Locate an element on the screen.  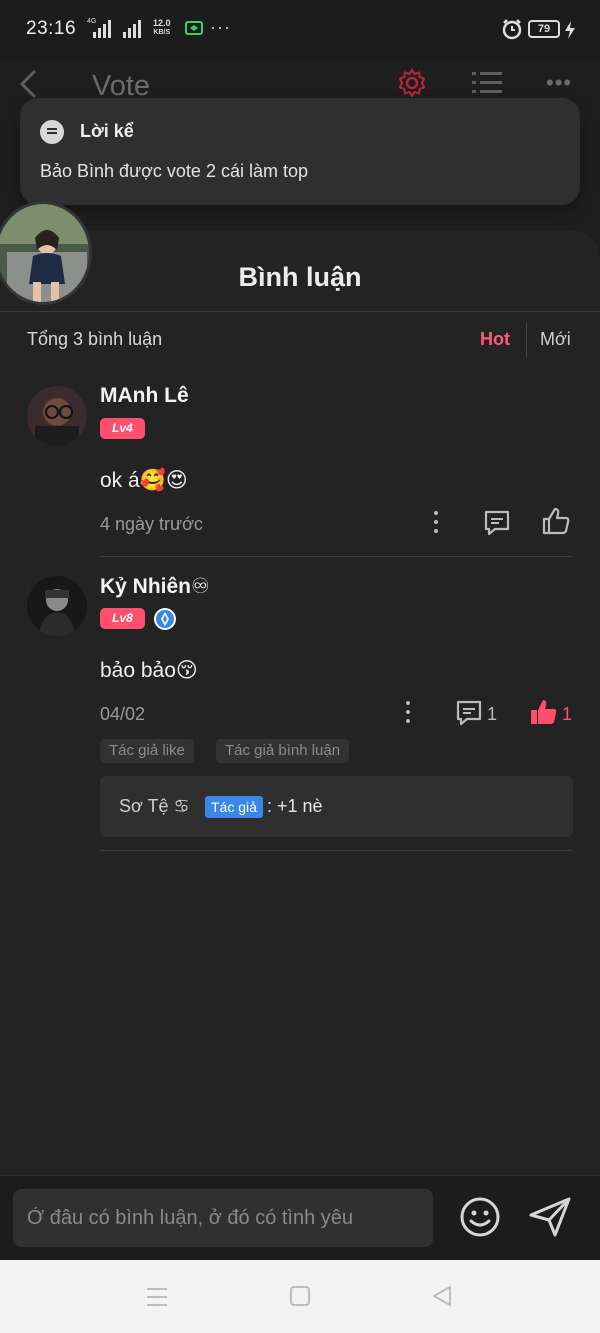
send-icon is located at coordinates (550, 1217).